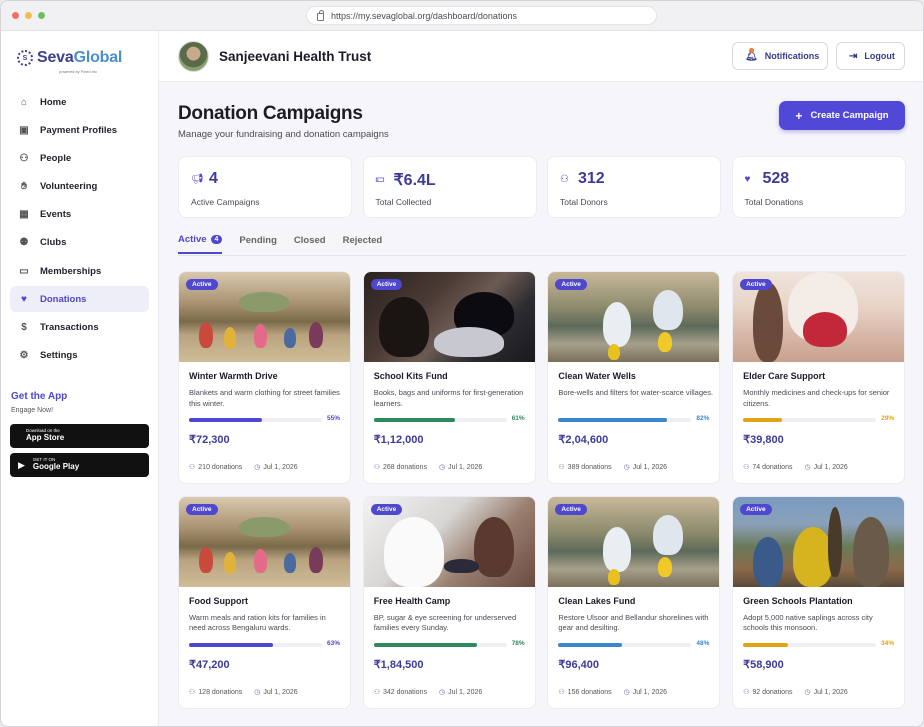  I want to click on sidebar-item-events: ▦ Events, so click(79, 215).